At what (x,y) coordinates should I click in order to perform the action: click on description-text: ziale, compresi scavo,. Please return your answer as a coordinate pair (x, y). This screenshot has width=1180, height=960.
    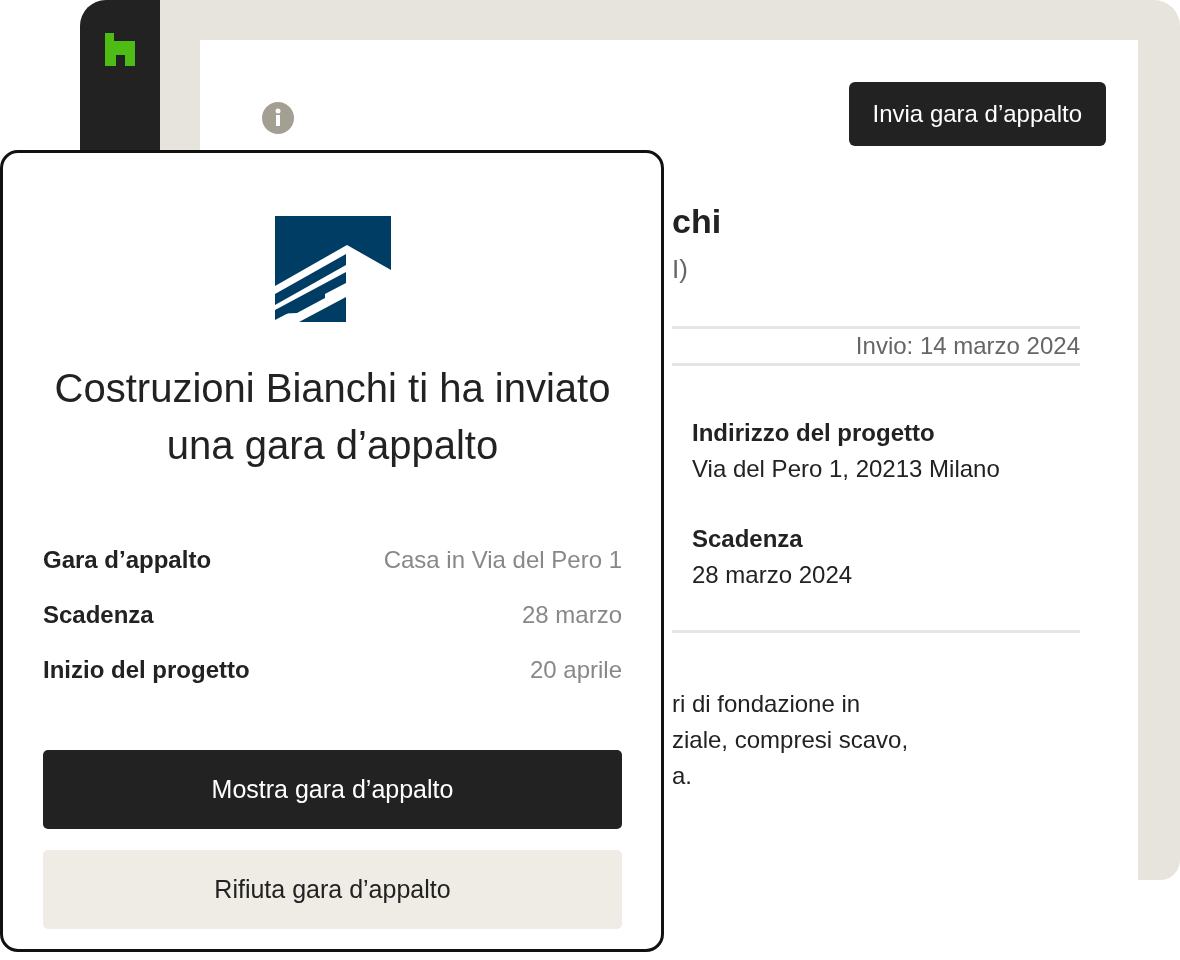
    Looking at the image, I should click on (791, 740).